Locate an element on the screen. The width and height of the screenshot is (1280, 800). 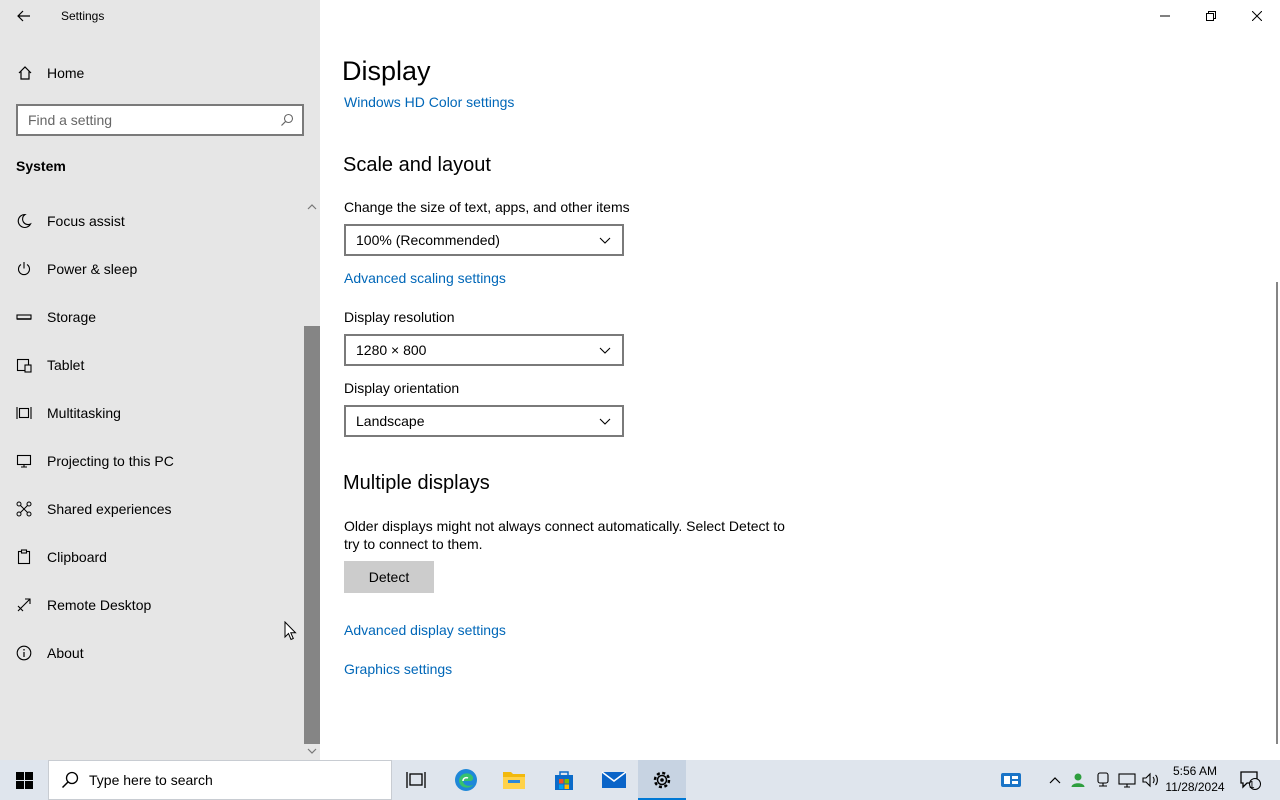
sidebar-item-power-sleep: Power & sleep is located at coordinates (152, 269).